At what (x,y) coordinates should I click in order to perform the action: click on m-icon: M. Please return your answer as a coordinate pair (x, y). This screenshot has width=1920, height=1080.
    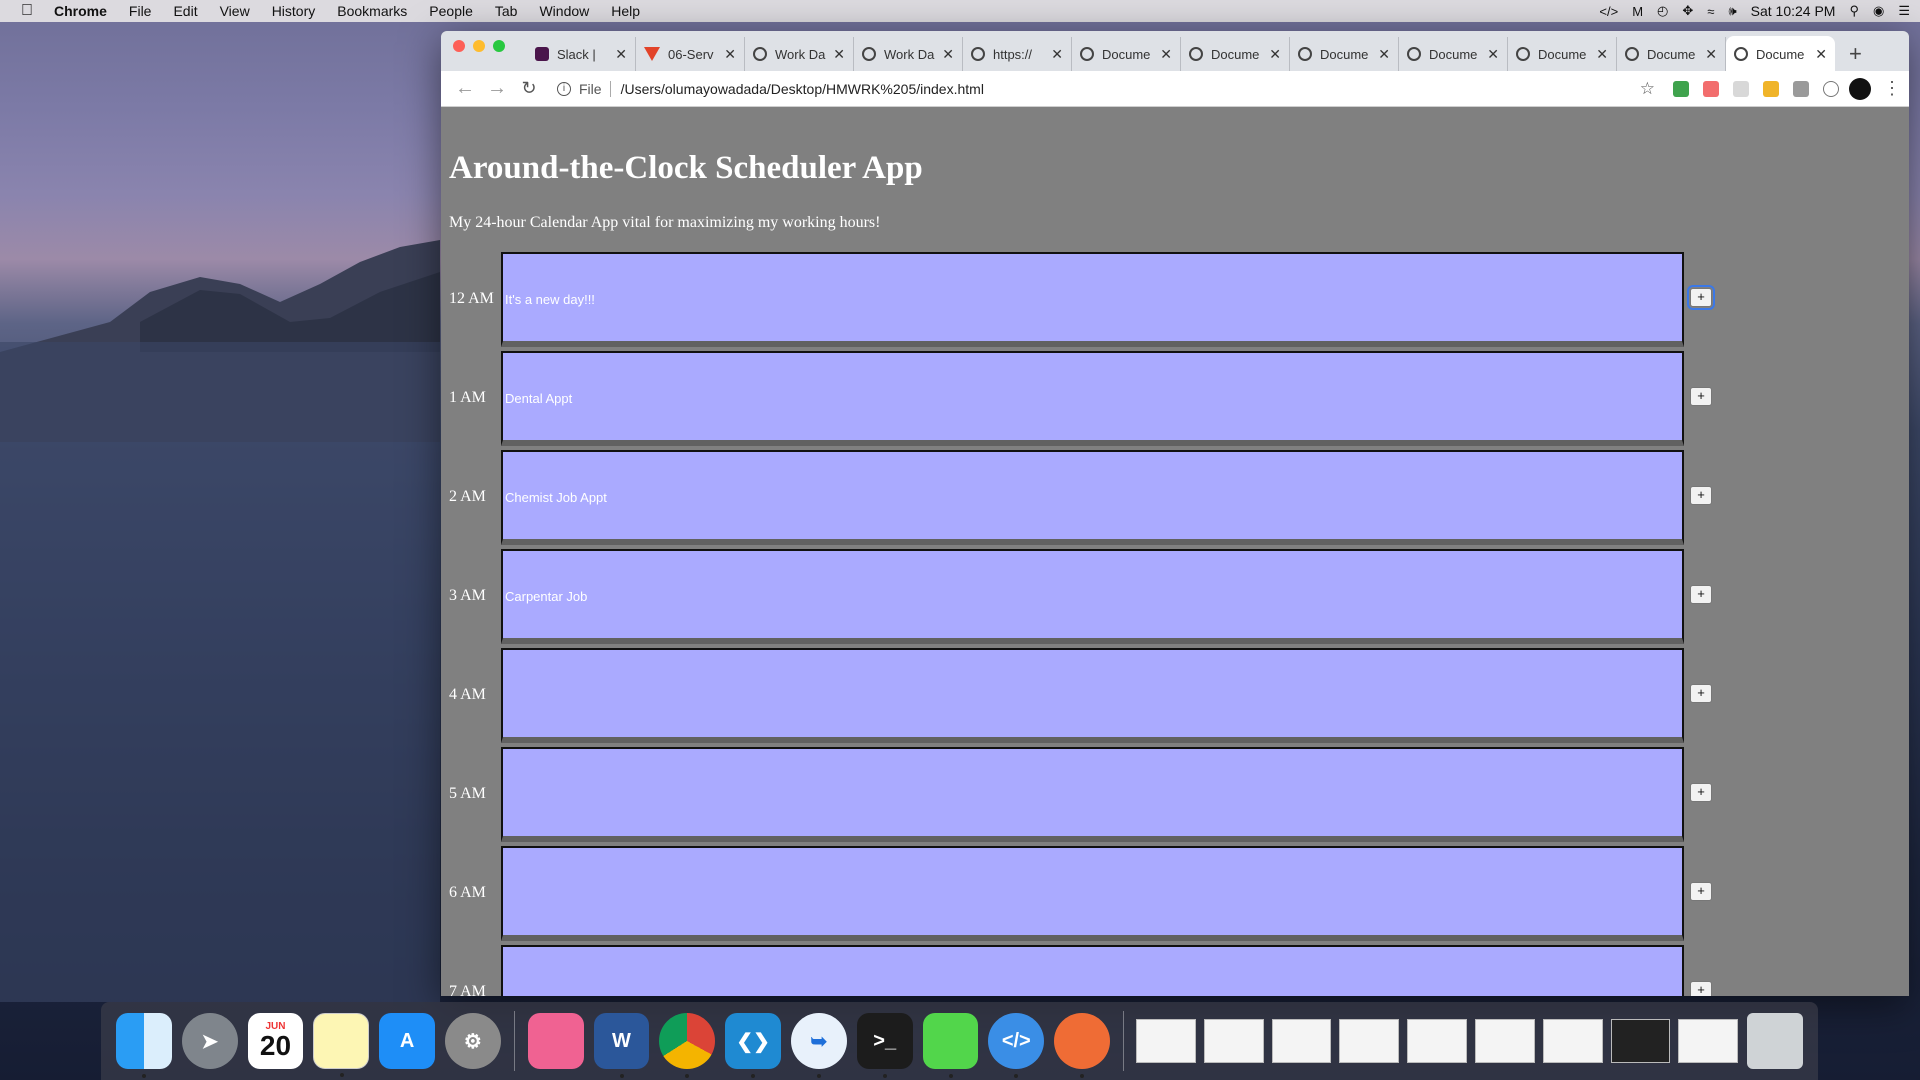
    Looking at the image, I should click on (1637, 11).